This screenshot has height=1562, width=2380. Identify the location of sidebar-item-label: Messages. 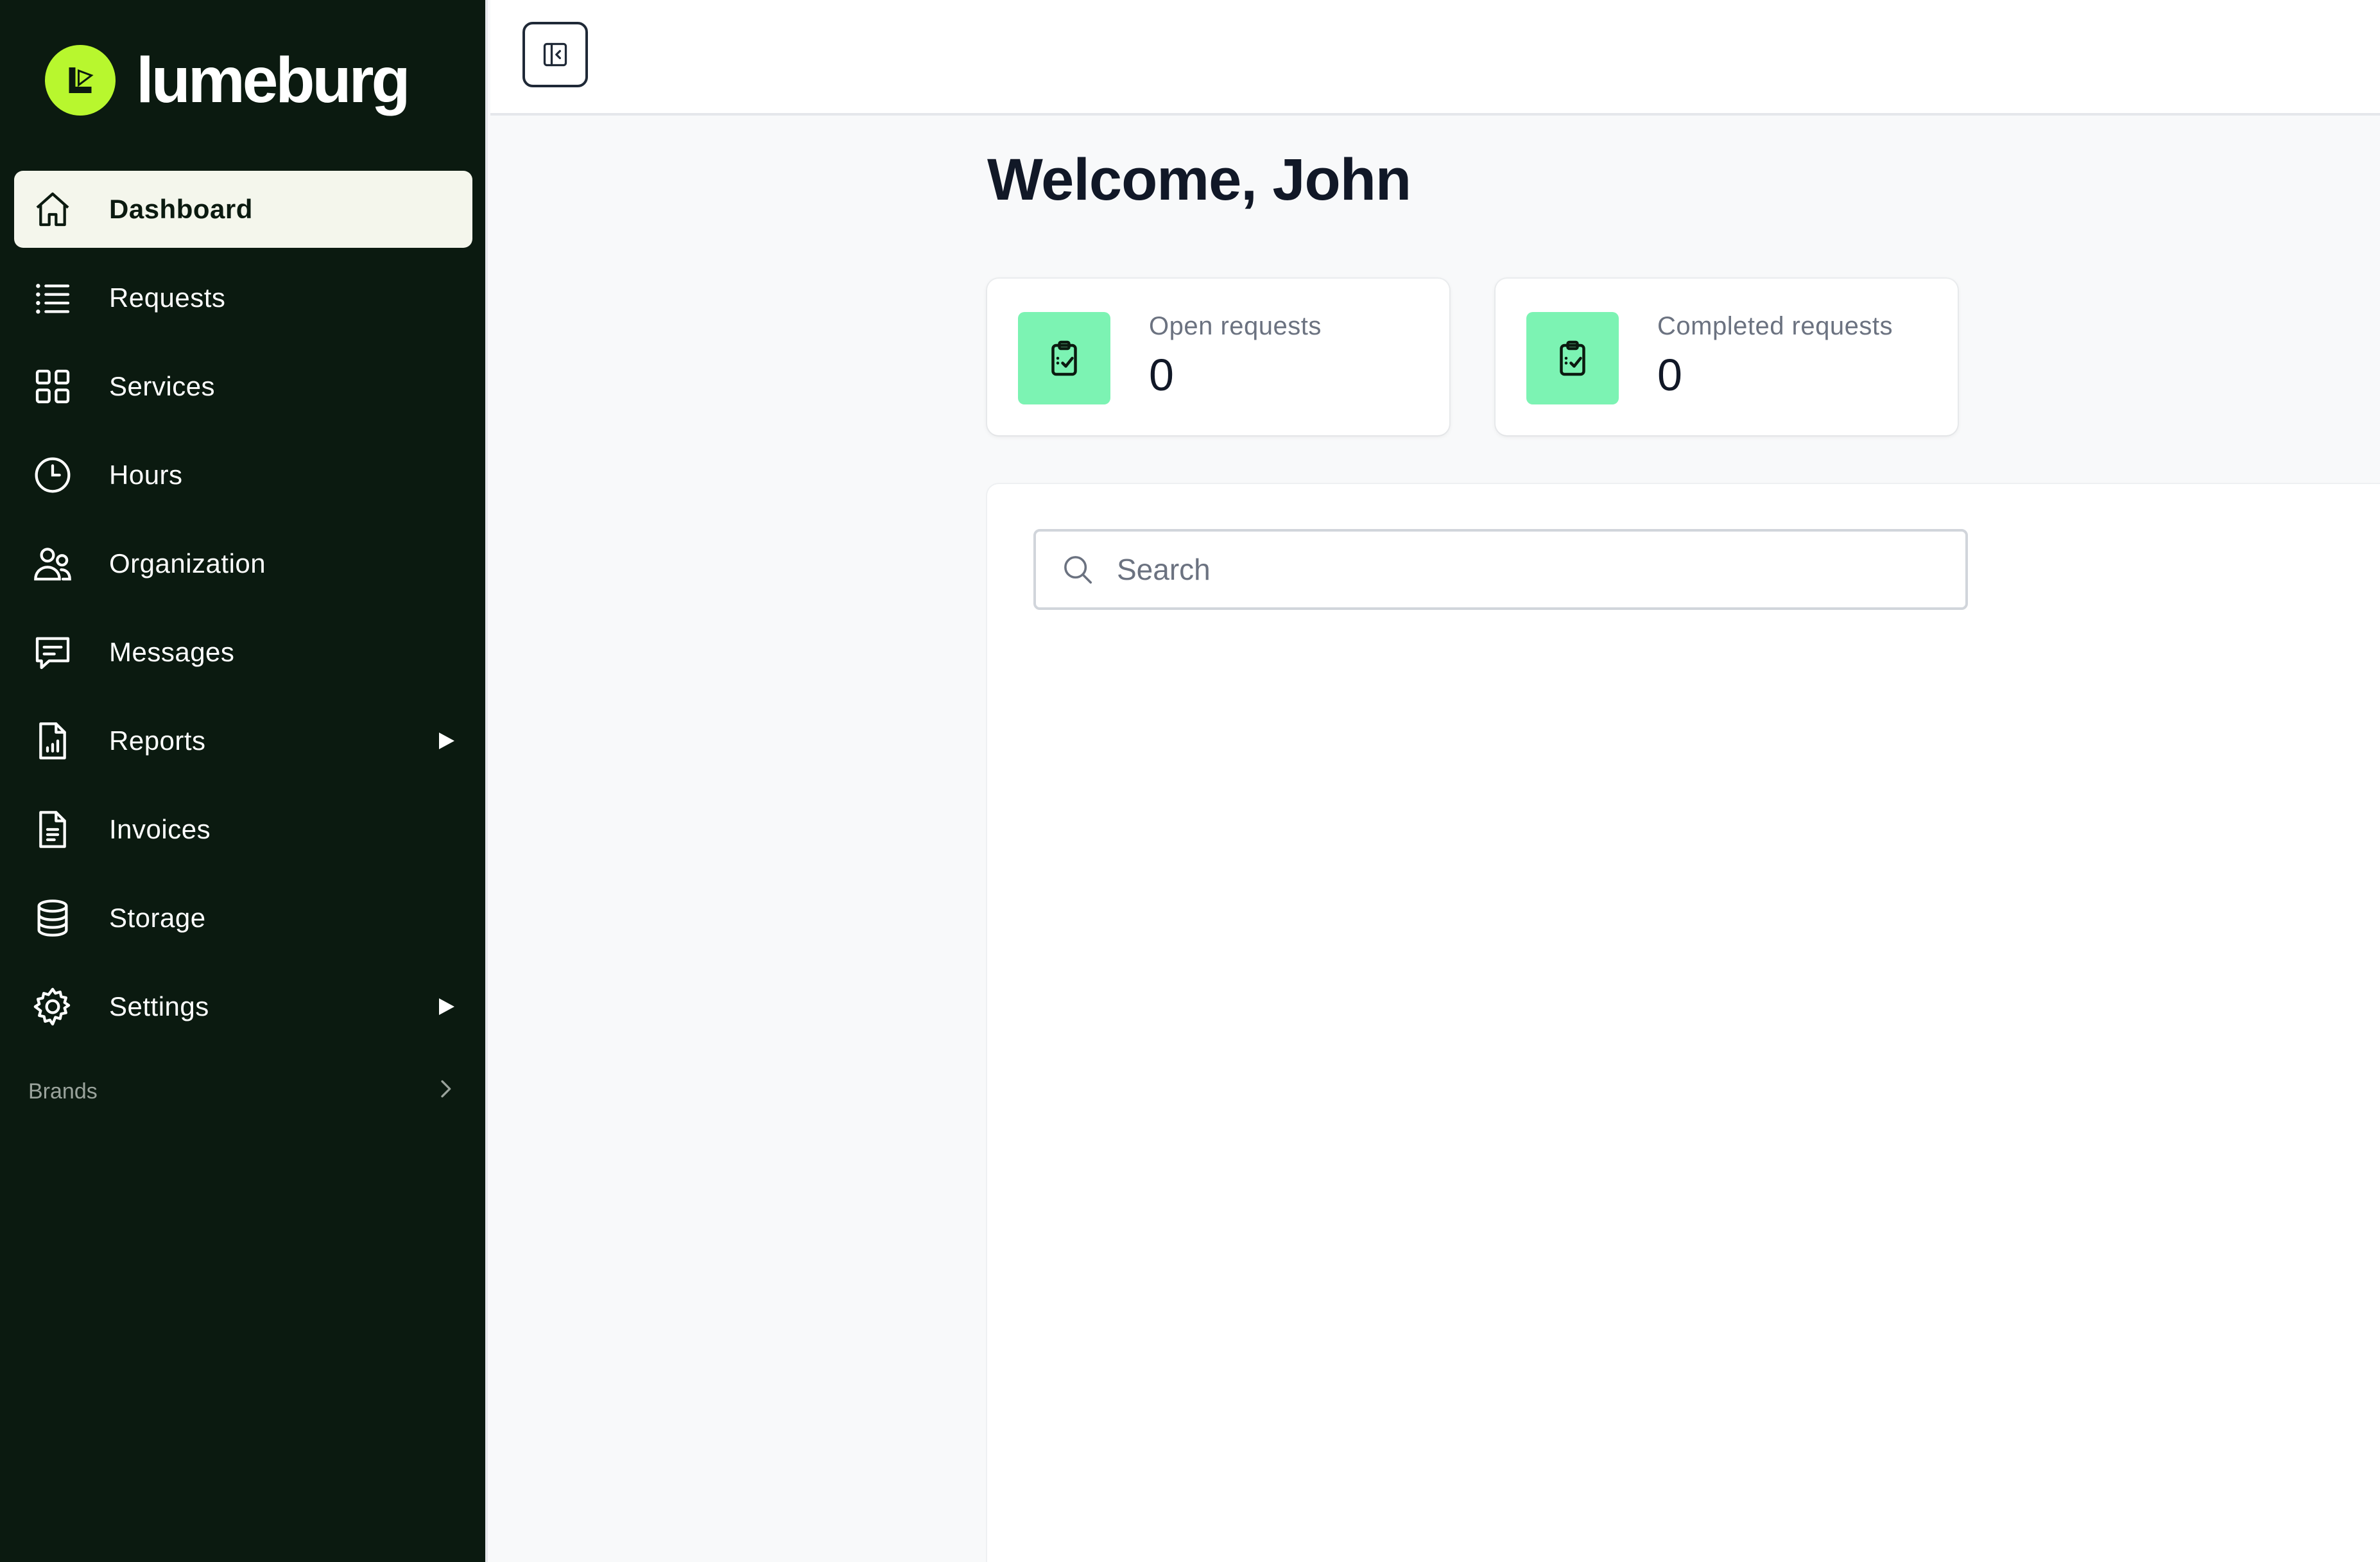
(172, 652).